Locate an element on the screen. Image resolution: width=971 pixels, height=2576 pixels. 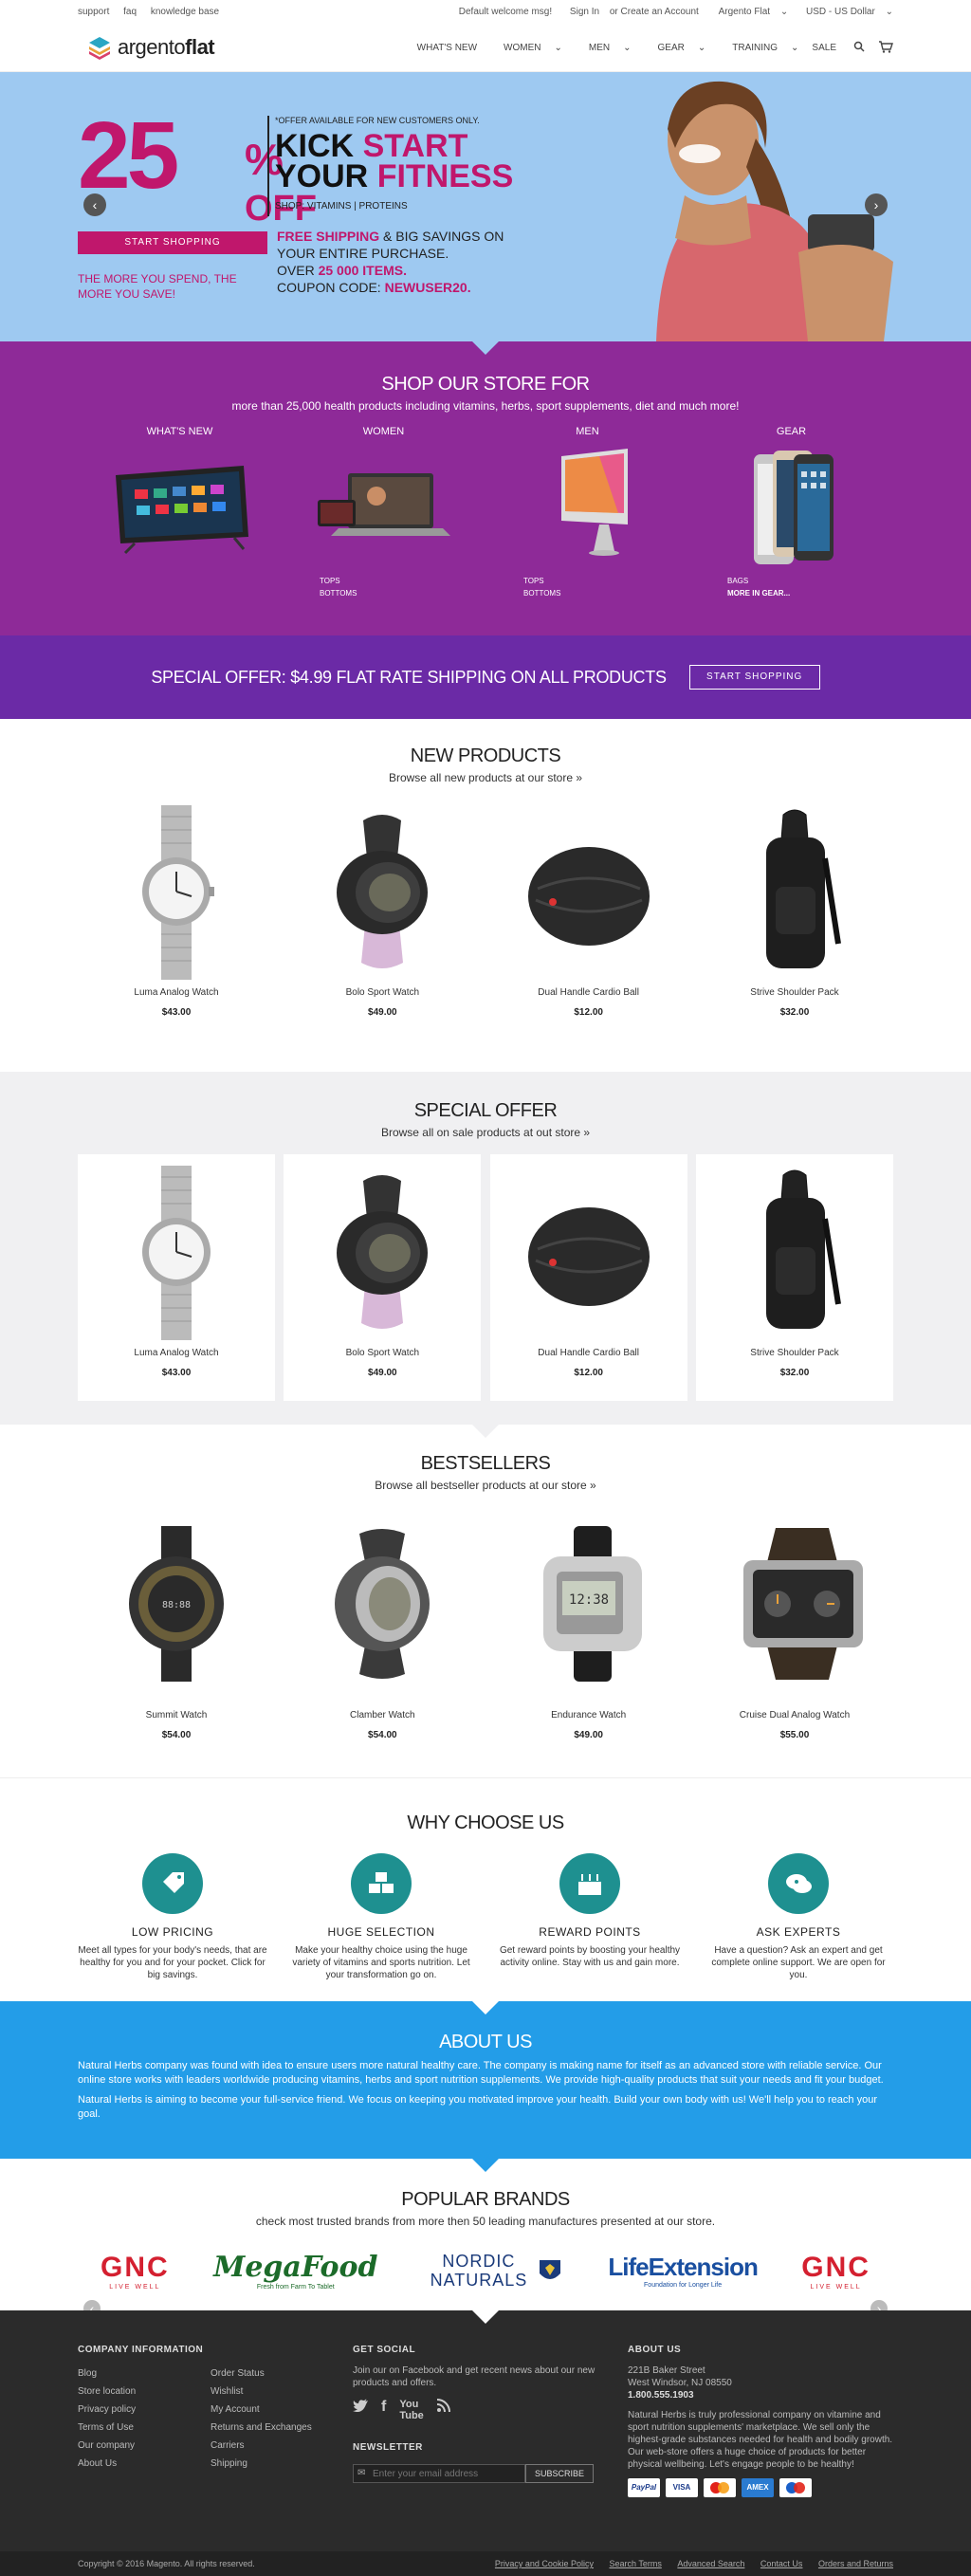
bottom-link-search-terms: Search Terms is located at coordinates (635, 2563).